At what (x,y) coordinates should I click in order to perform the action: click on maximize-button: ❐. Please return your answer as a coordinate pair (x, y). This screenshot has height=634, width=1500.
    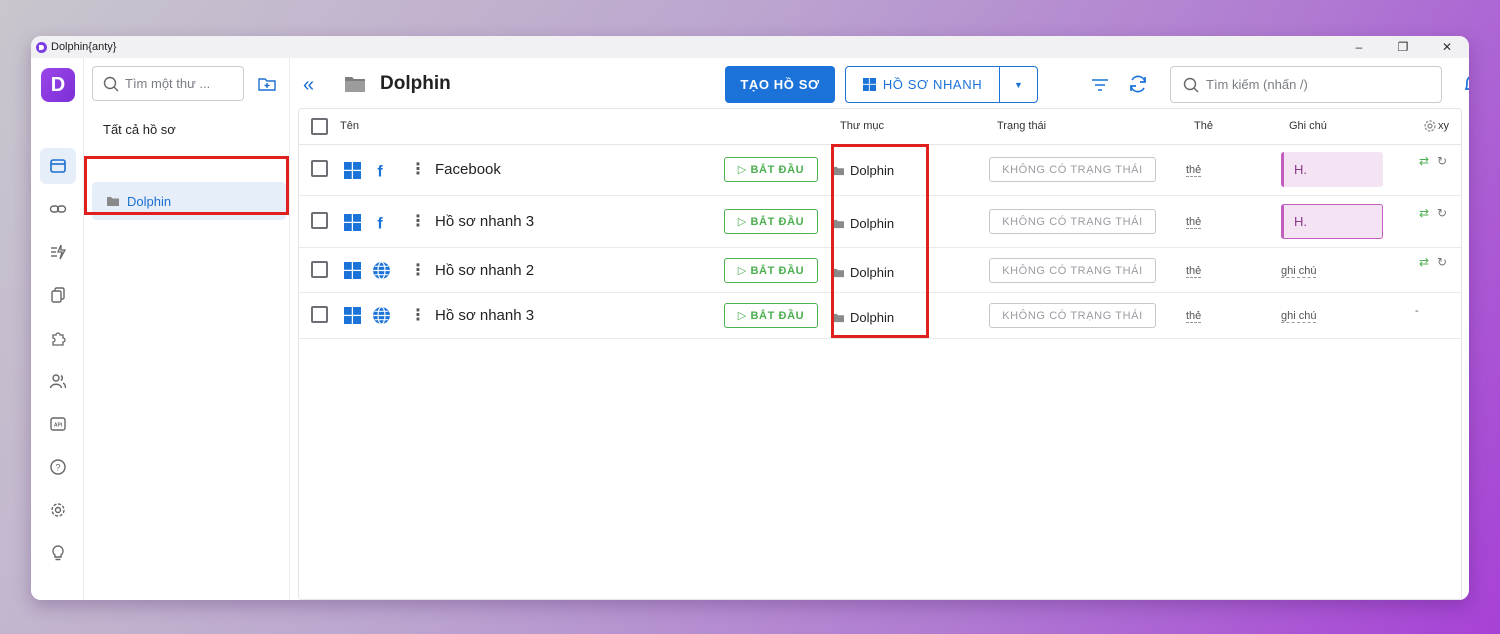
    Looking at the image, I should click on (1403, 47).